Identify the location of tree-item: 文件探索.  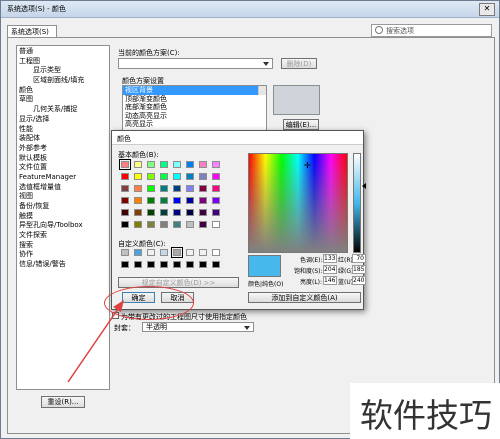
(63, 236).